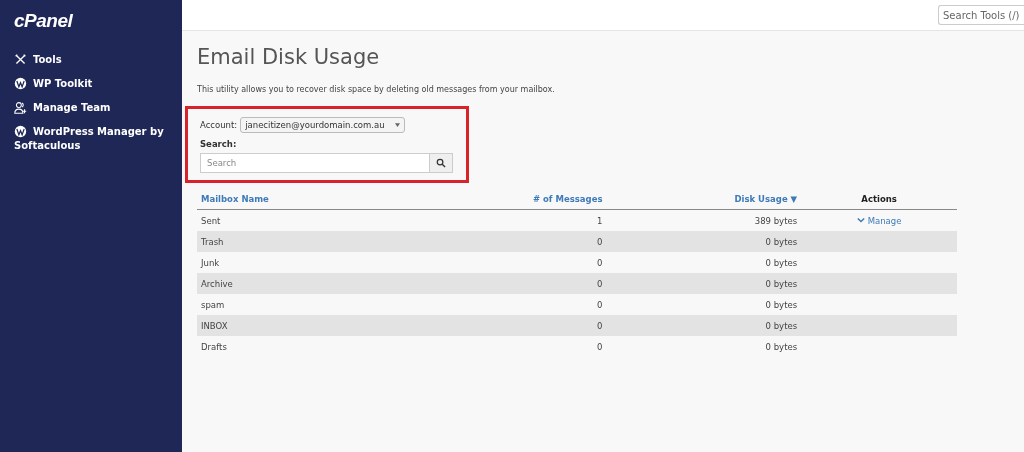  Describe the element at coordinates (93, 139) in the screenshot. I see `sidebar-item: WordPress Manager by Softaculous` at that location.